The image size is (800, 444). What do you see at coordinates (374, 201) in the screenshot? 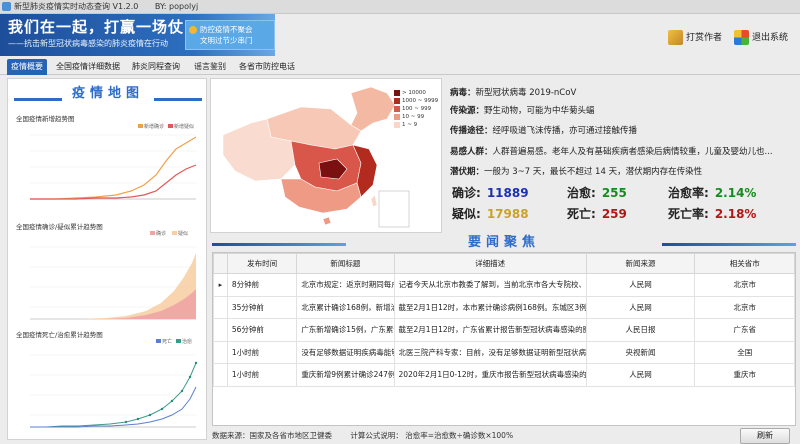
I see `region-taiwan` at bounding box center [374, 201].